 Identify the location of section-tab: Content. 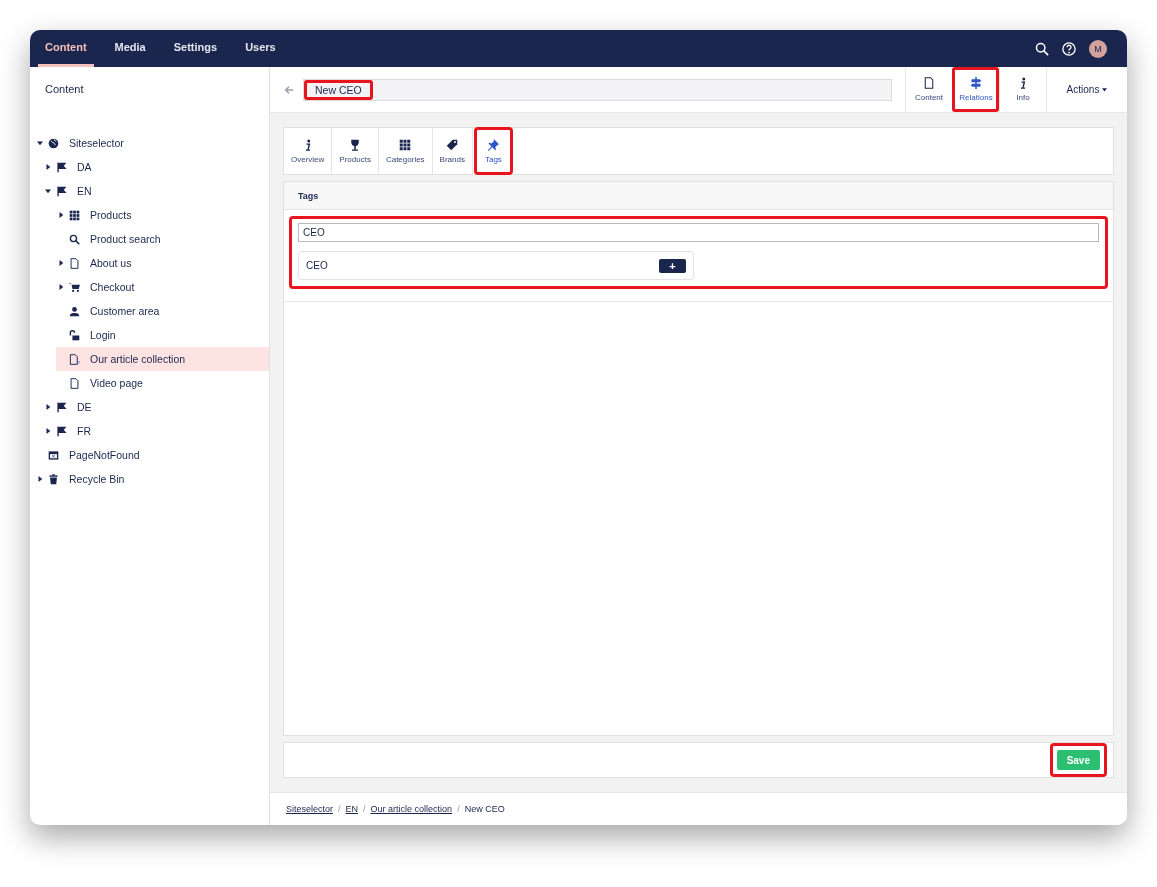
(66, 48).